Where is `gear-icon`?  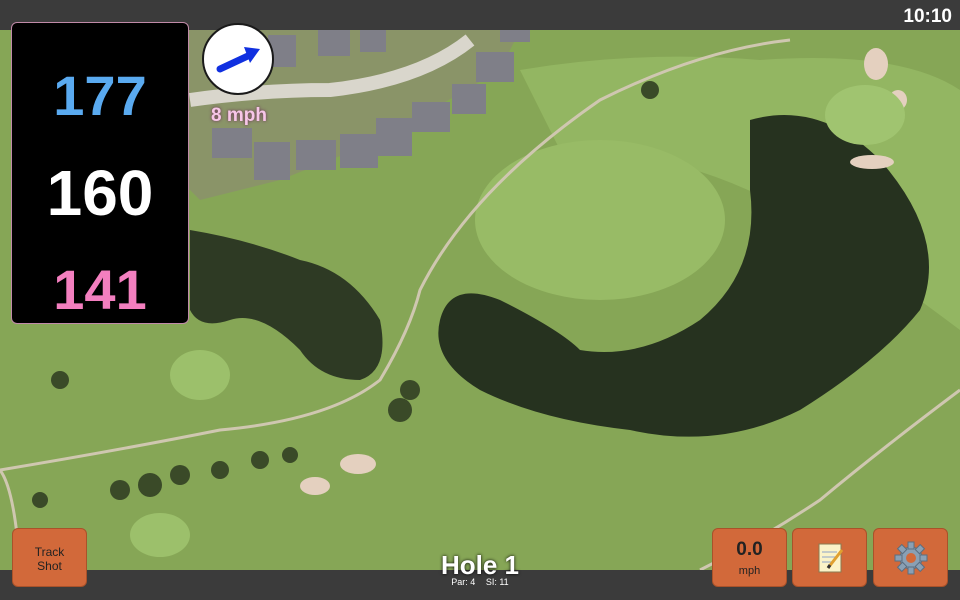
gear-icon is located at coordinates (910, 558).